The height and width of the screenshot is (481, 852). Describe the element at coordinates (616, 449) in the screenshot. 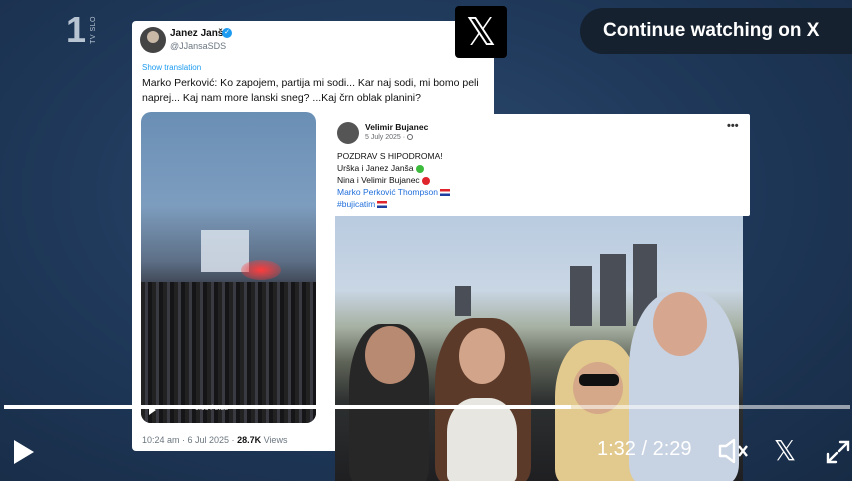

I see `current-time: 1:32` at that location.